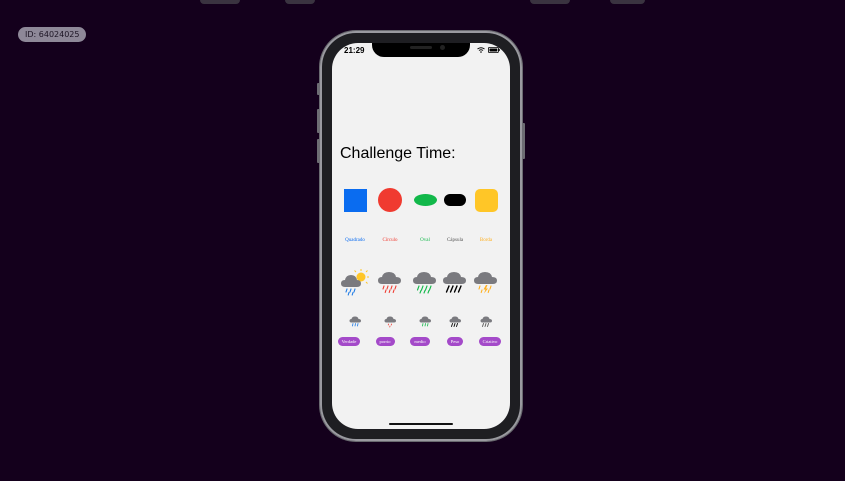 The width and height of the screenshot is (845, 481). I want to click on label-circulo: Círculo, so click(390, 240).